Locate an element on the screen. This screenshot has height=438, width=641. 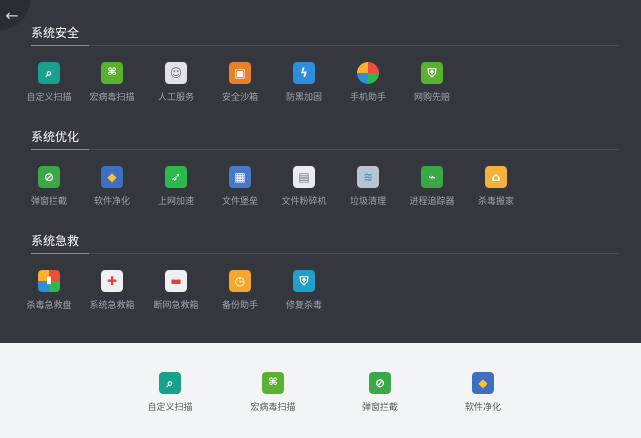
tool-phone-assistant: 手机助手 is located at coordinates (368, 87).